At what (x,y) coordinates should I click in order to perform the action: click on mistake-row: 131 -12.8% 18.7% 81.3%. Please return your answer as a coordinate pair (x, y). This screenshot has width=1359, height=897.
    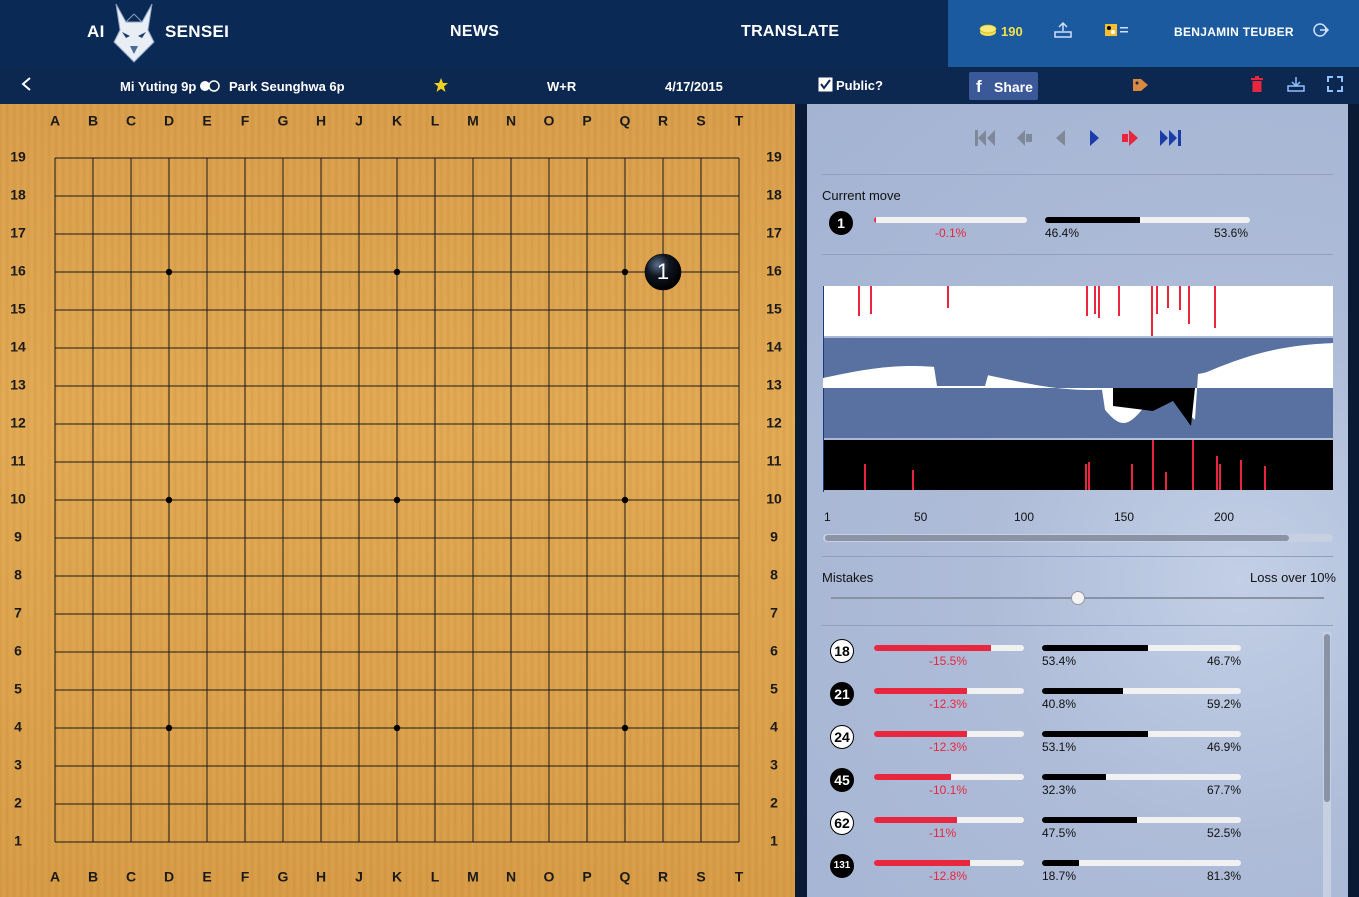
    Looking at the image, I should click on (1062, 874).